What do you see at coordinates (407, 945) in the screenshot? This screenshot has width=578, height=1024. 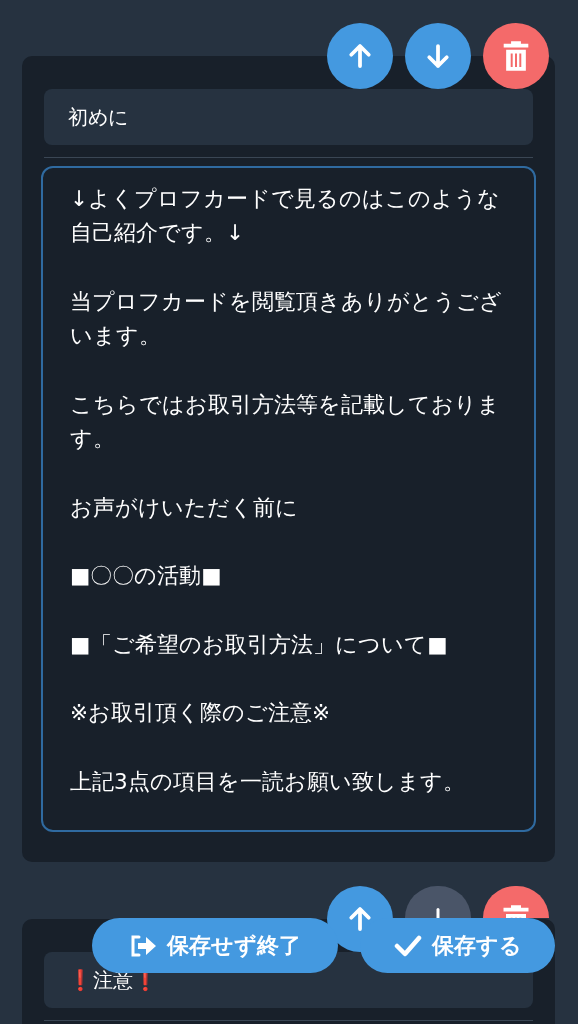 I see `check-icon` at bounding box center [407, 945].